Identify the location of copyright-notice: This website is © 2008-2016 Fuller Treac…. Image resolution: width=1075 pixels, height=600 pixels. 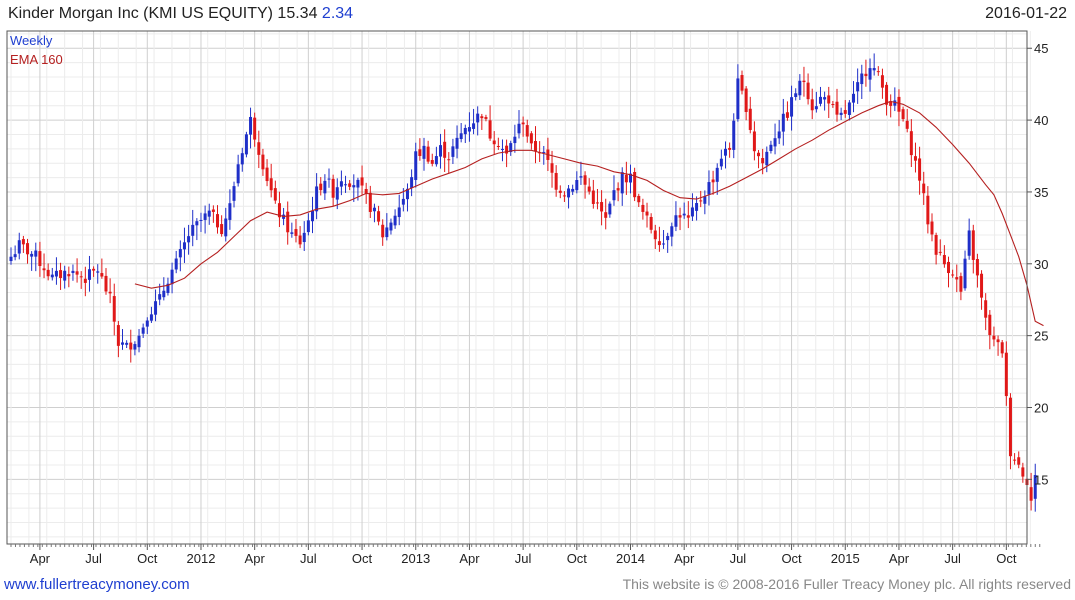
(846, 584).